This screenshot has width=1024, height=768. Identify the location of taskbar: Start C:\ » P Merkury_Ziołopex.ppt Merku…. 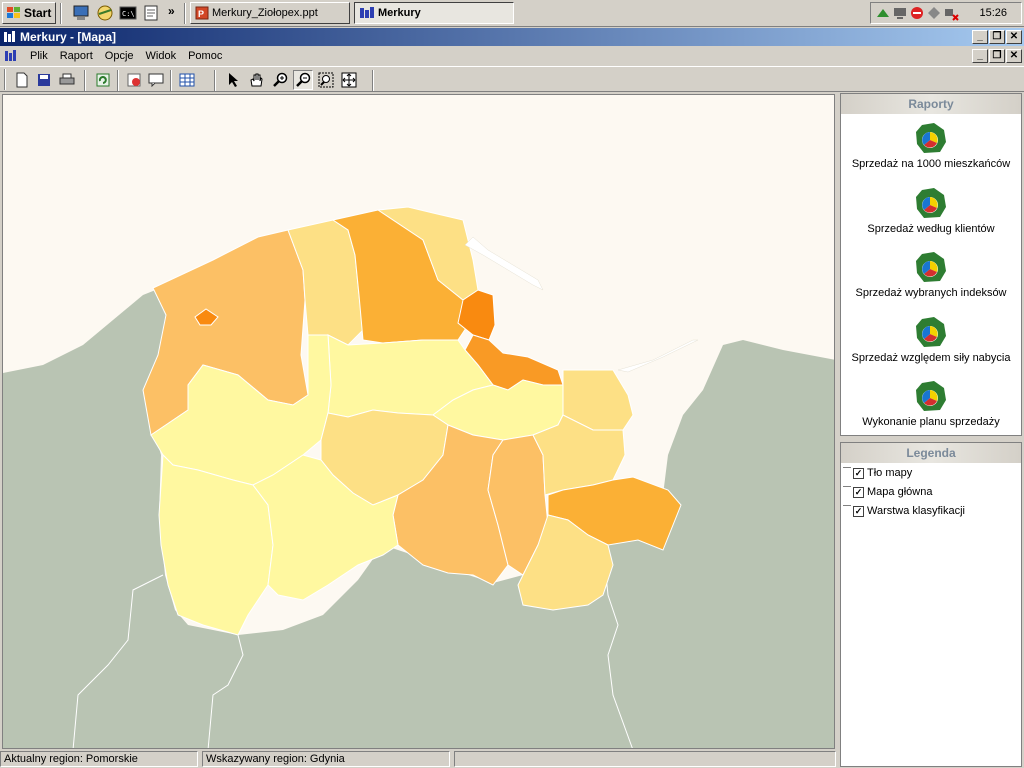
(512, 13).